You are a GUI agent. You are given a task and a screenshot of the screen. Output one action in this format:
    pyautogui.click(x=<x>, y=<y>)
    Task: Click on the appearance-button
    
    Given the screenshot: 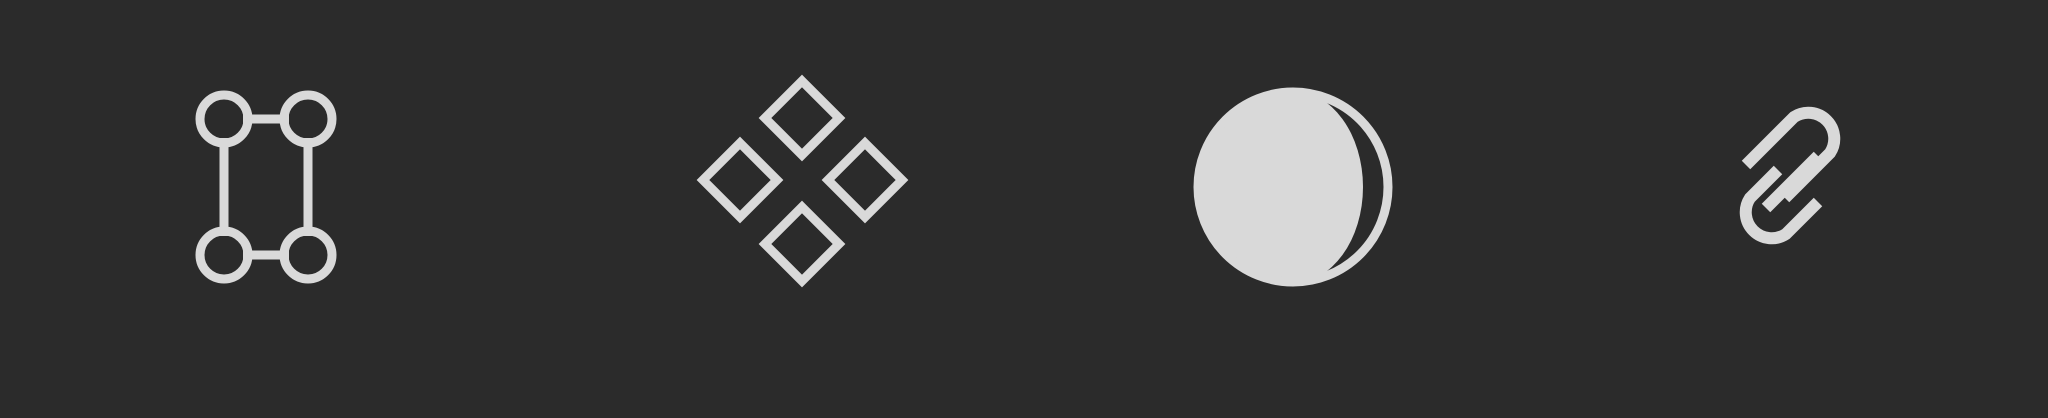 What is the action you would take?
    pyautogui.click(x=1293, y=189)
    